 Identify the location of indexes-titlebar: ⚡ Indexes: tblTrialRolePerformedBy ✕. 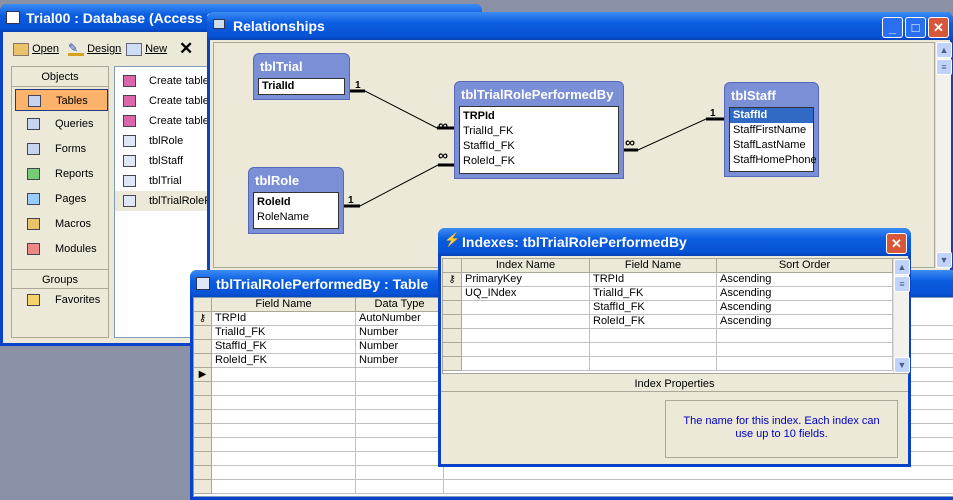
(674, 242).